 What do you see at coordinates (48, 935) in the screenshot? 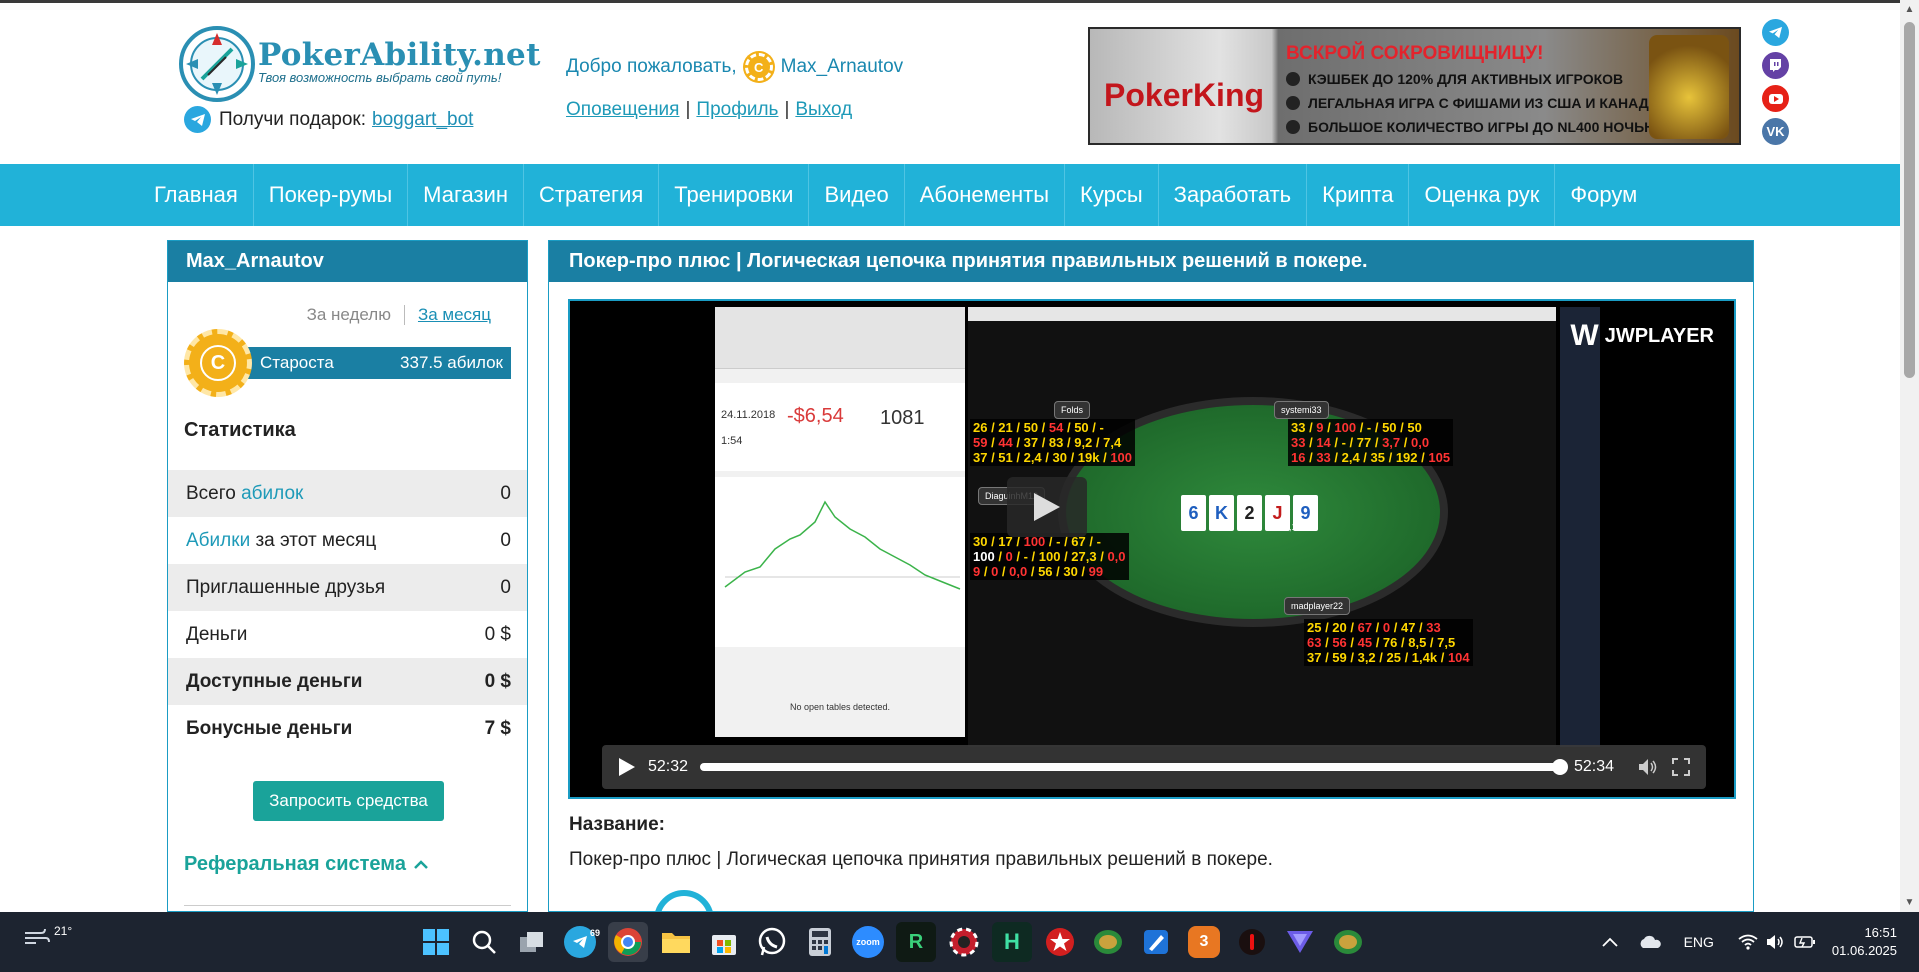
I see `weather-widget: 21°` at bounding box center [48, 935].